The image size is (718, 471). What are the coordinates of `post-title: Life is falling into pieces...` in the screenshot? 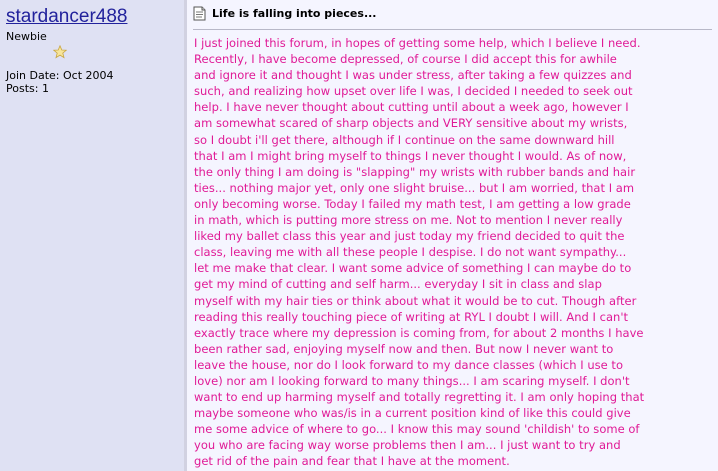 It's located at (294, 13).